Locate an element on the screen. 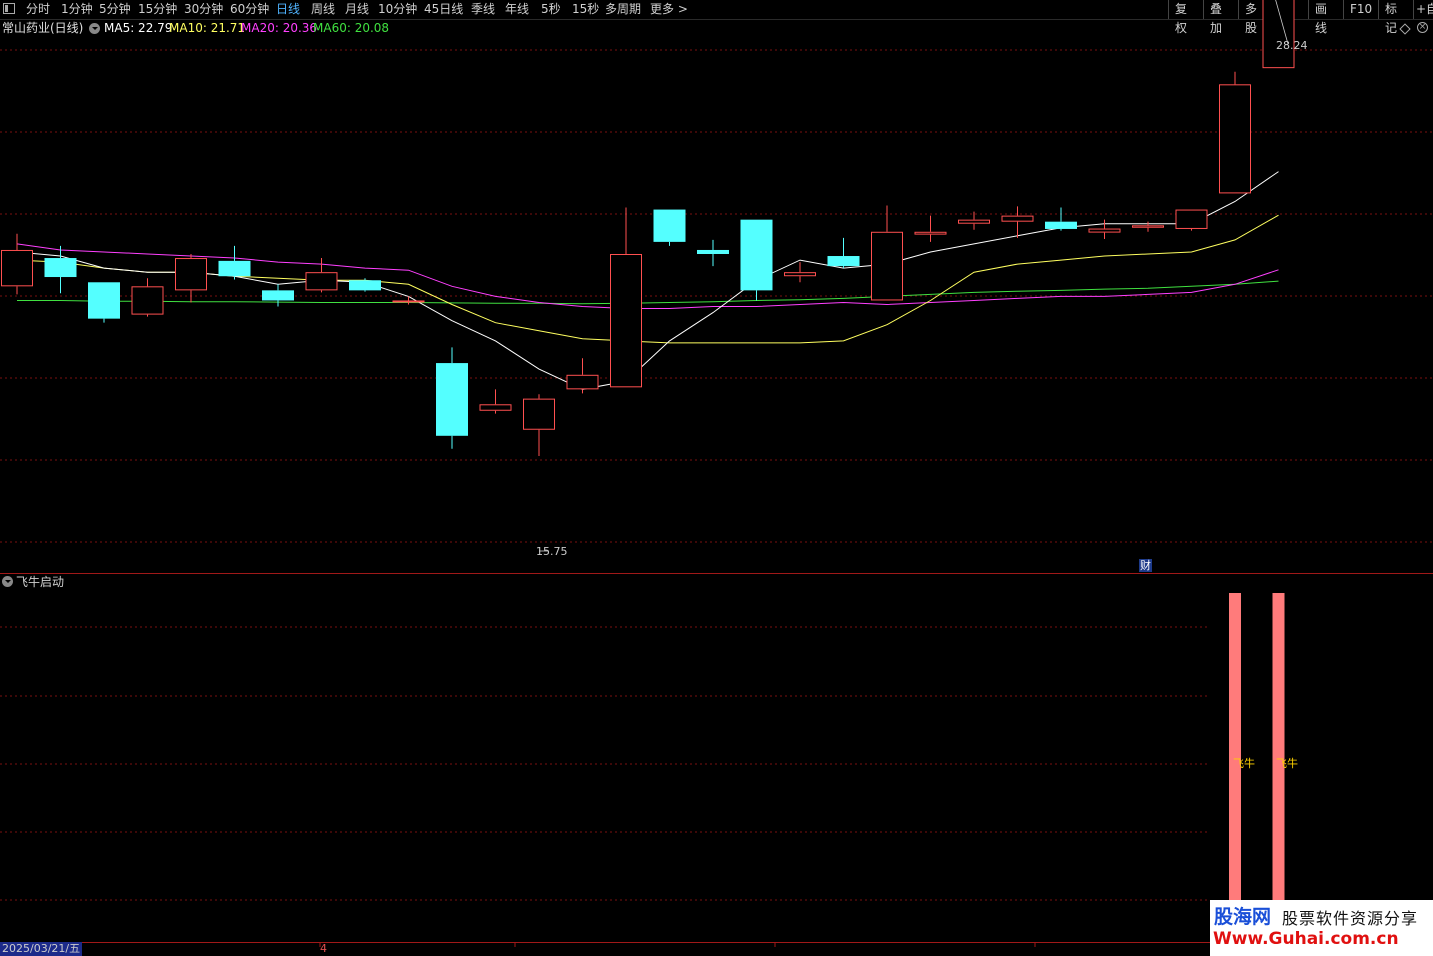 The image size is (1433, 956). indicator-title: 飞牛启动 is located at coordinates (40, 582).